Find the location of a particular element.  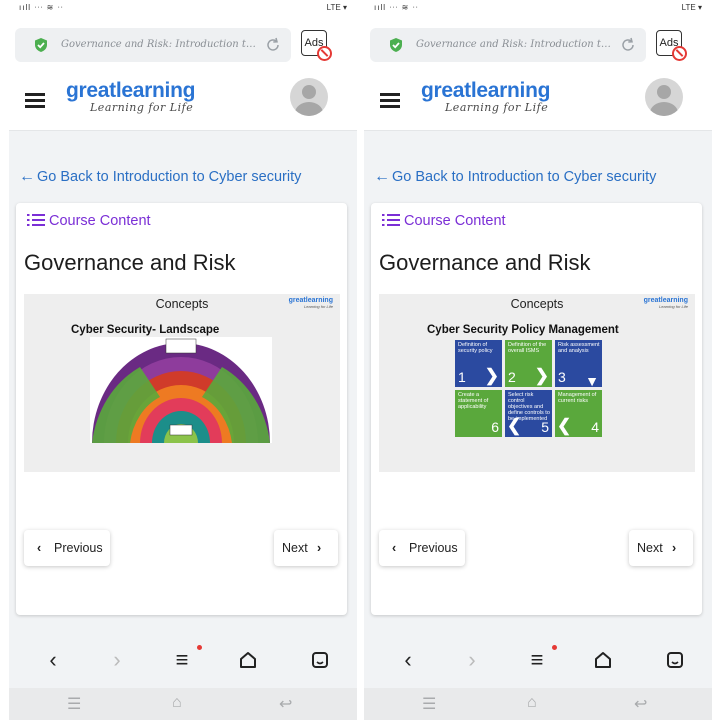

step-number: 5 is located at coordinates (545, 427).